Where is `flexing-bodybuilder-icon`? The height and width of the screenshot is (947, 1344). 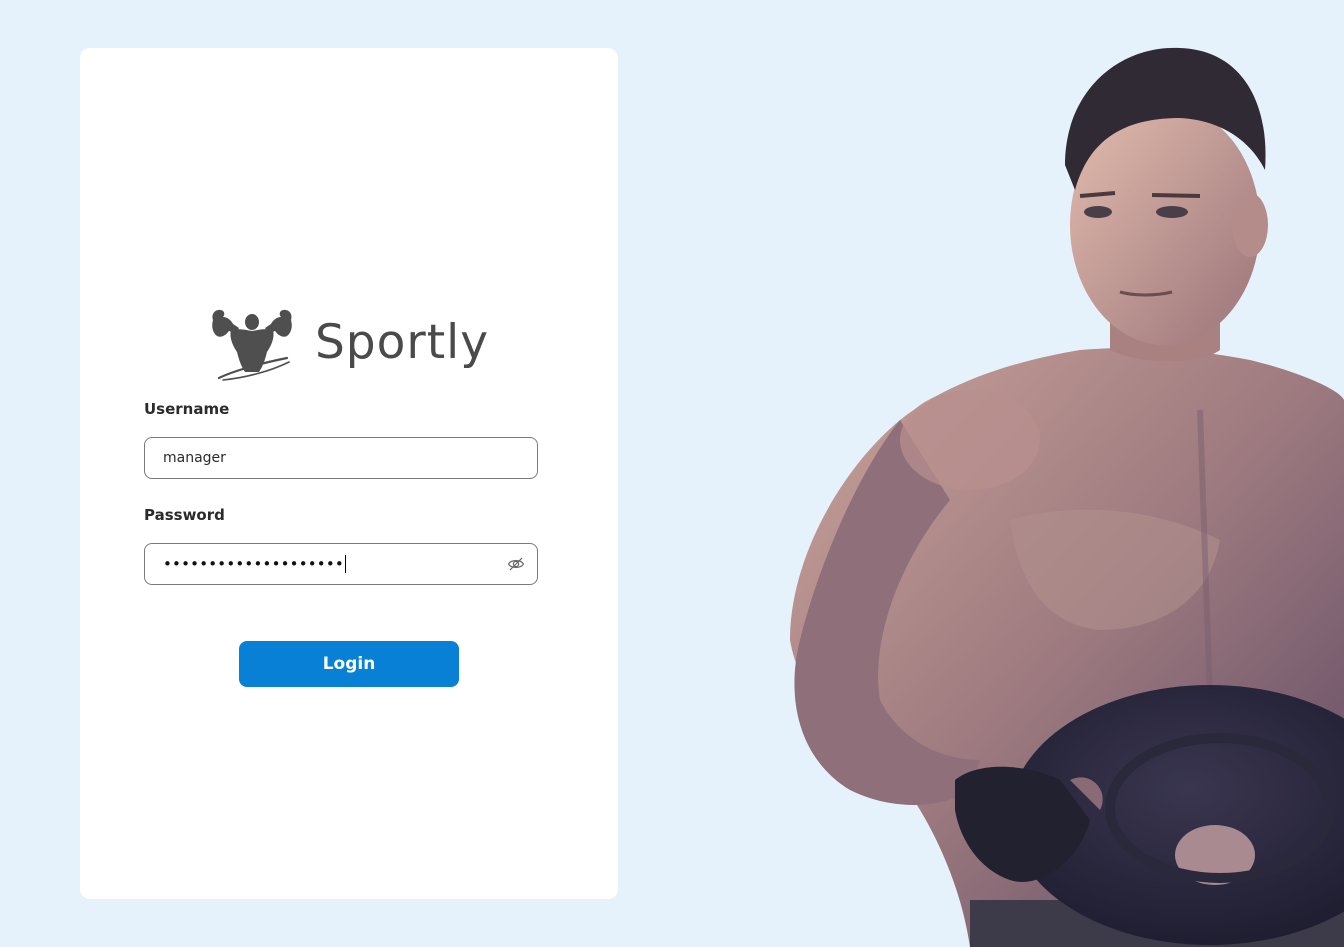 flexing-bodybuilder-icon is located at coordinates (252, 345).